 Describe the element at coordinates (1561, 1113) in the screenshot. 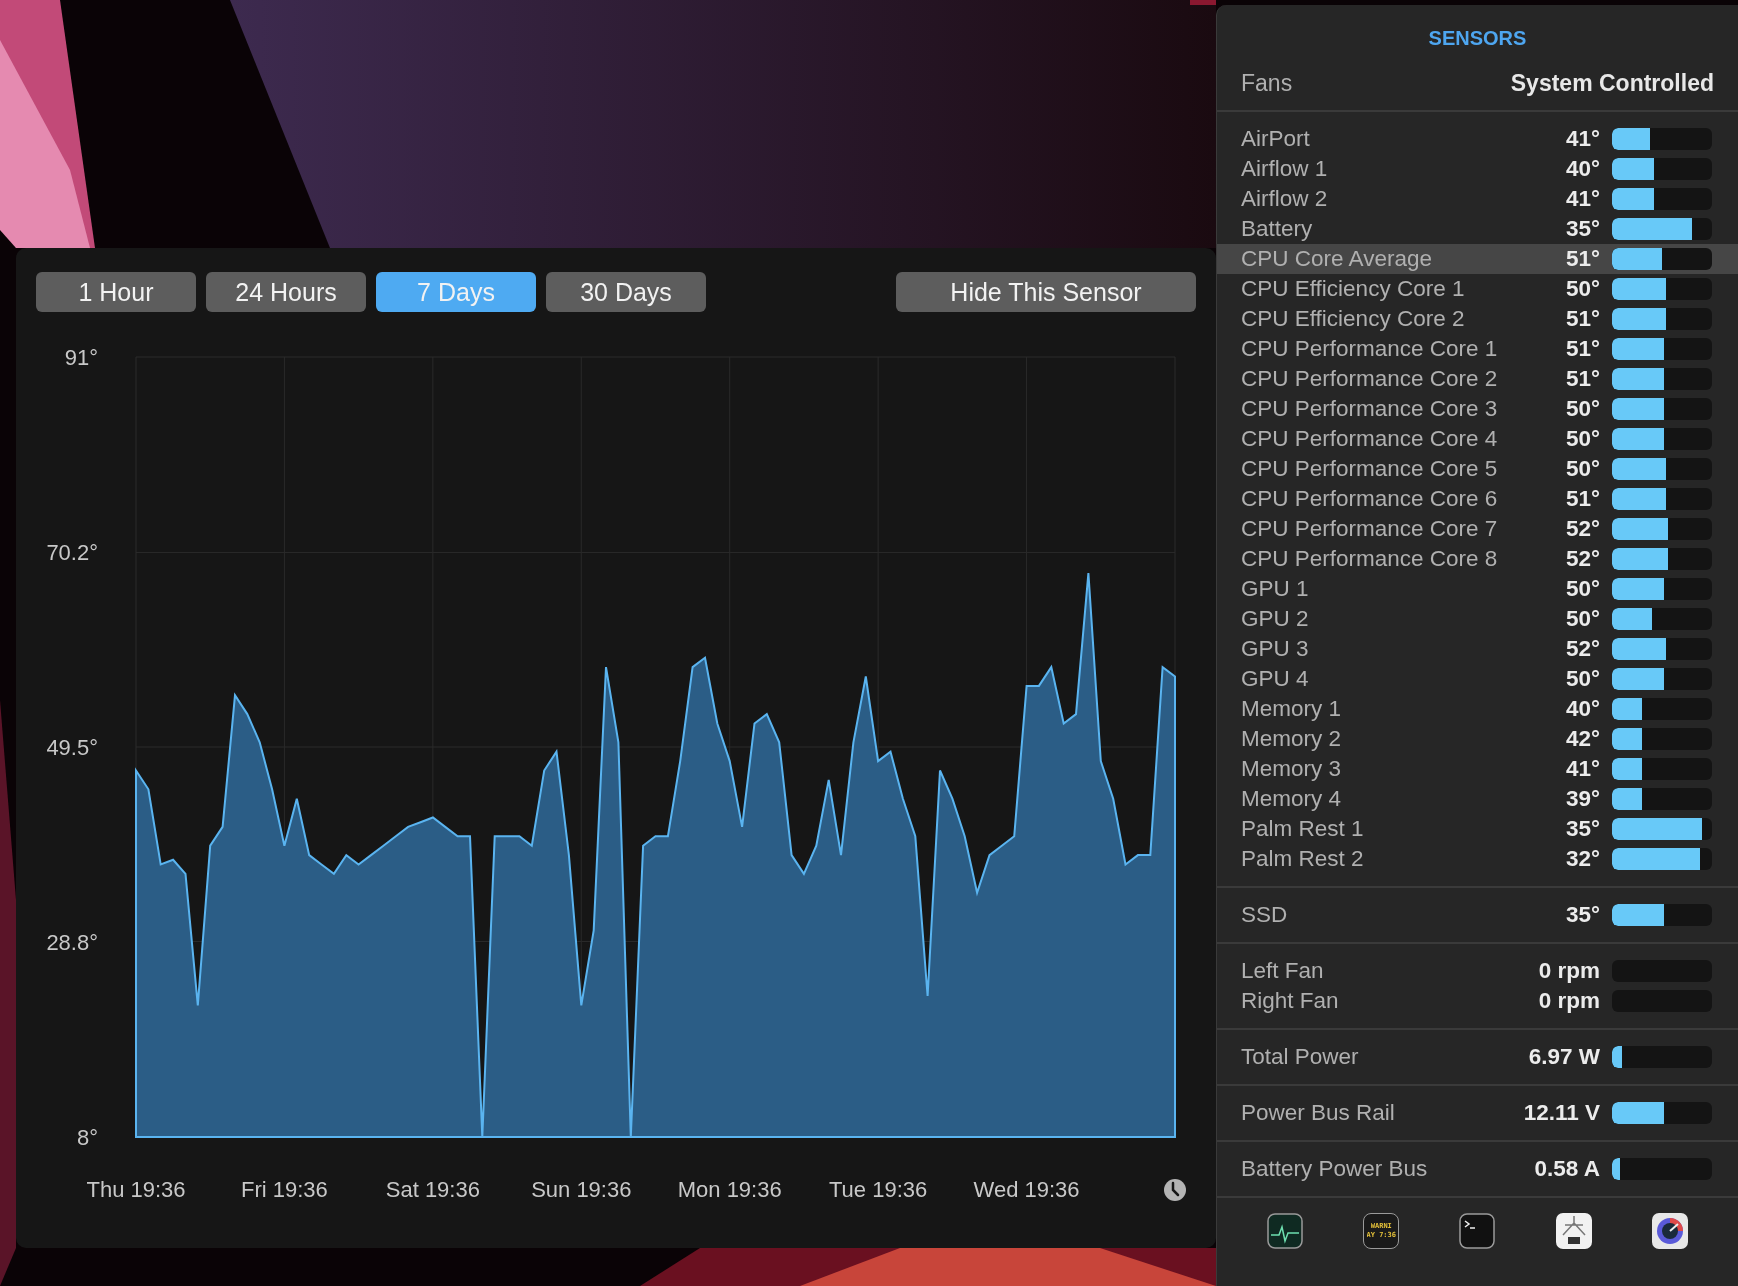

I see `sensor-value: 12.11 V` at that location.